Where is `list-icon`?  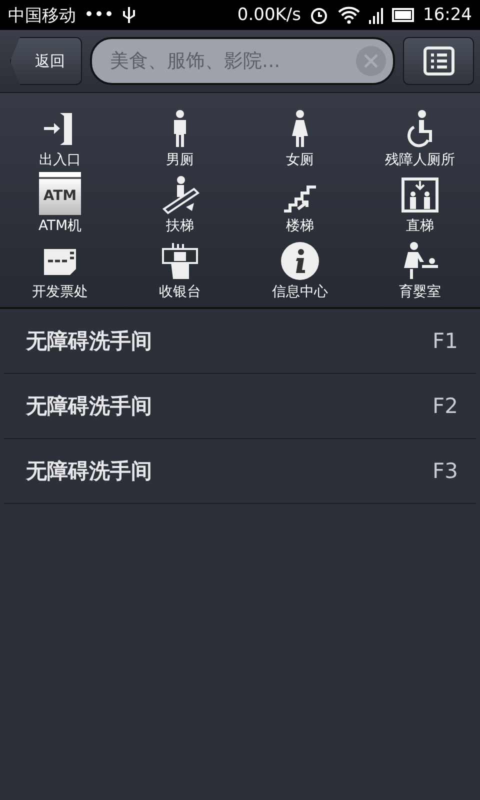 list-icon is located at coordinates (438, 61).